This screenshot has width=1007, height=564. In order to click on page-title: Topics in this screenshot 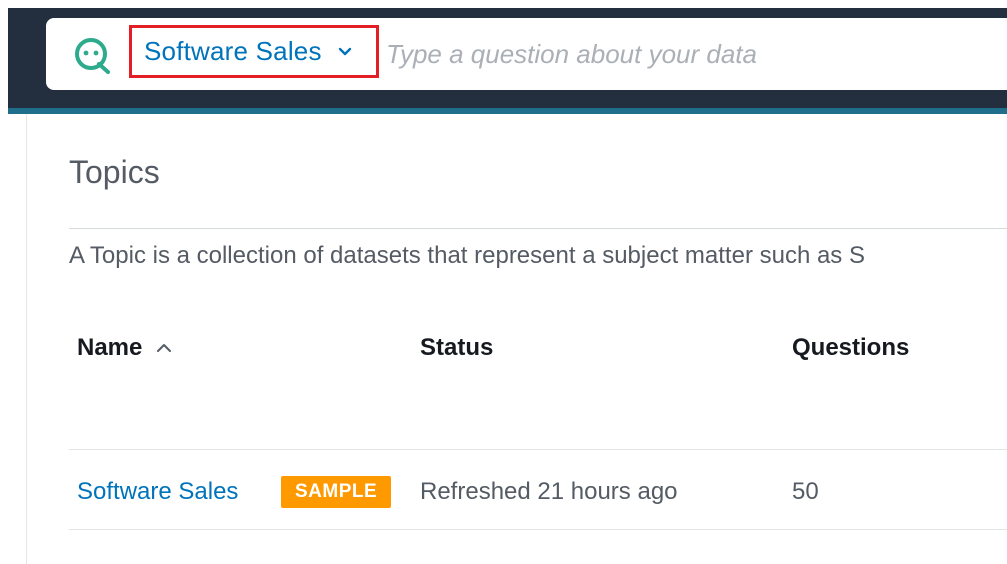, I will do `click(114, 172)`.